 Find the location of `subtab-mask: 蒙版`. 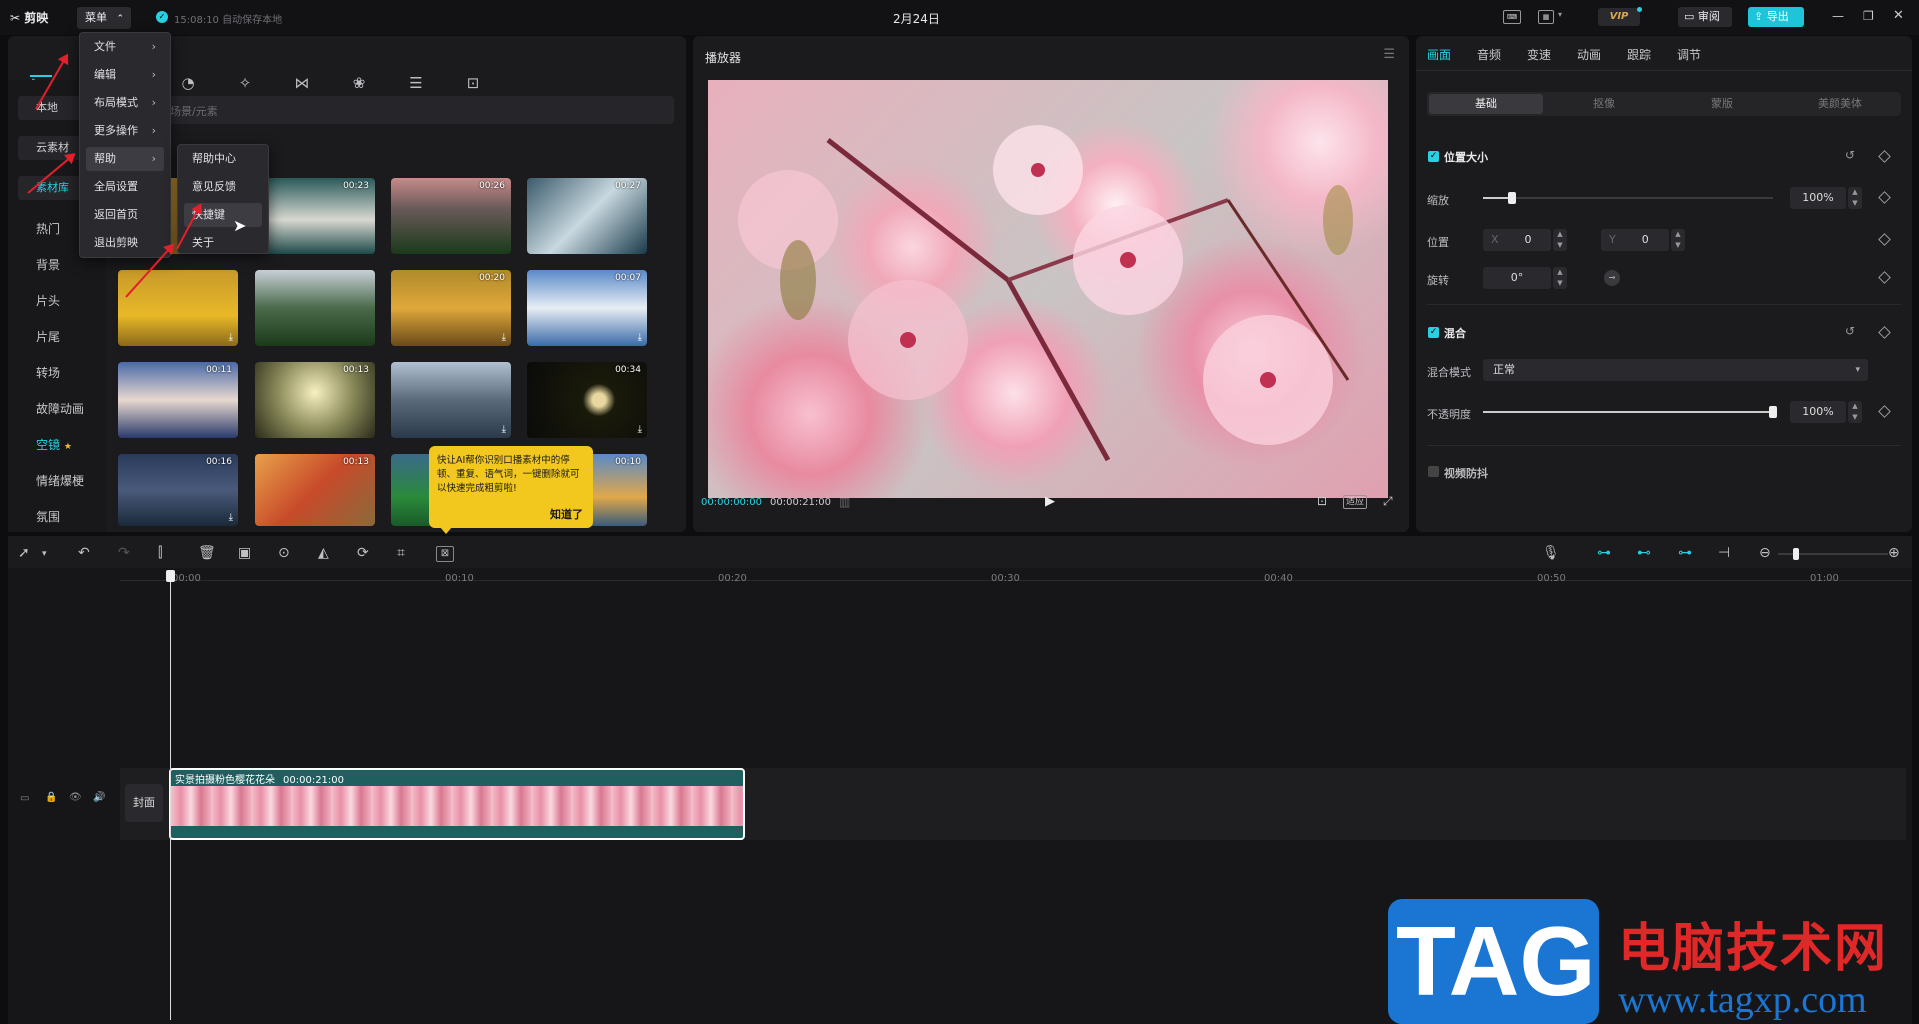

subtab-mask: 蒙版 is located at coordinates (1722, 104).